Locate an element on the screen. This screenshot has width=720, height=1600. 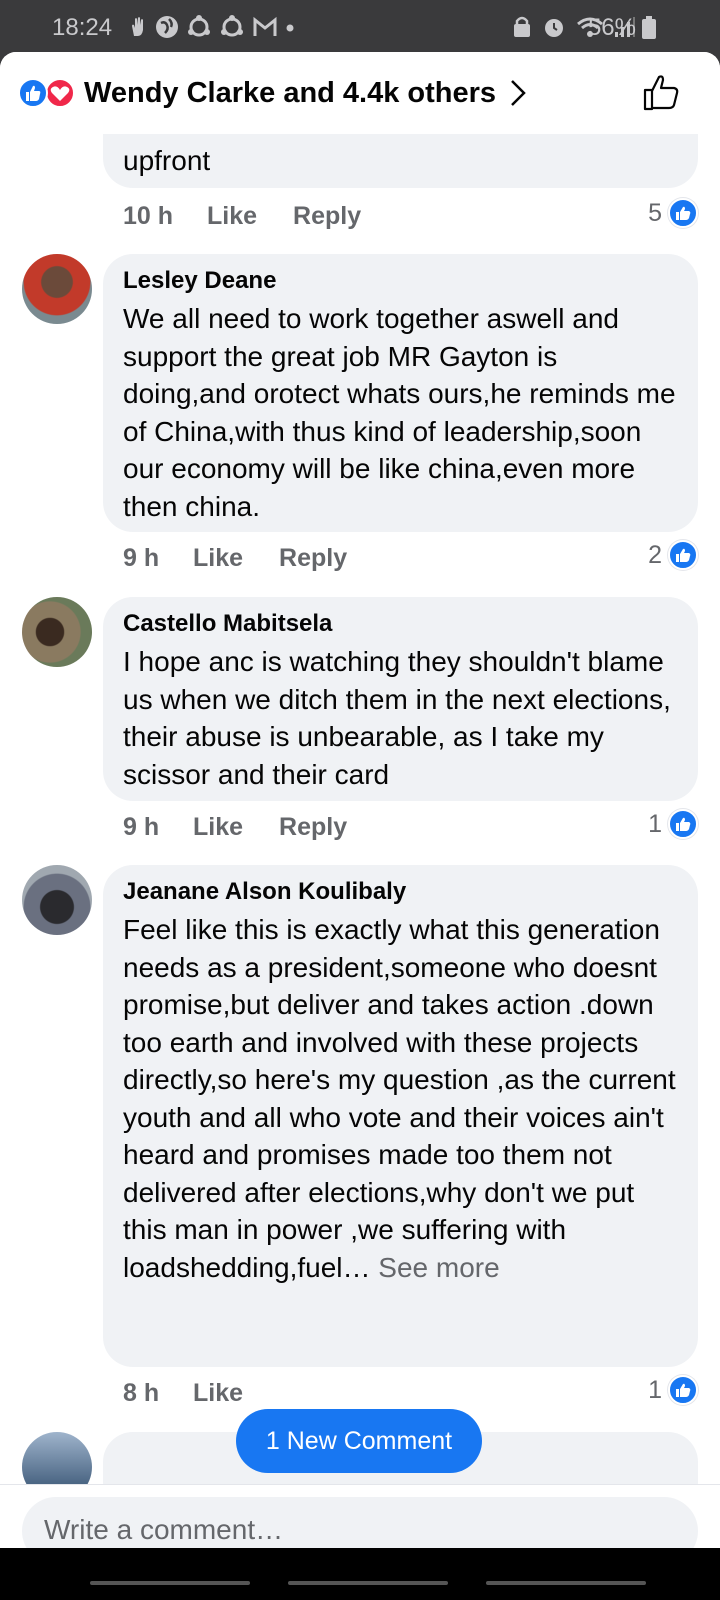
like-count: 5 is located at coordinates (655, 212).